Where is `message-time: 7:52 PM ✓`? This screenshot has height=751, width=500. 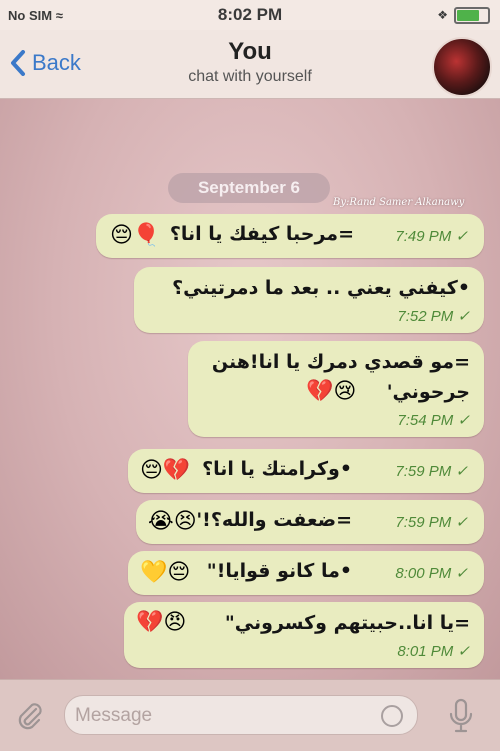 message-time: 7:52 PM ✓ is located at coordinates (433, 316).